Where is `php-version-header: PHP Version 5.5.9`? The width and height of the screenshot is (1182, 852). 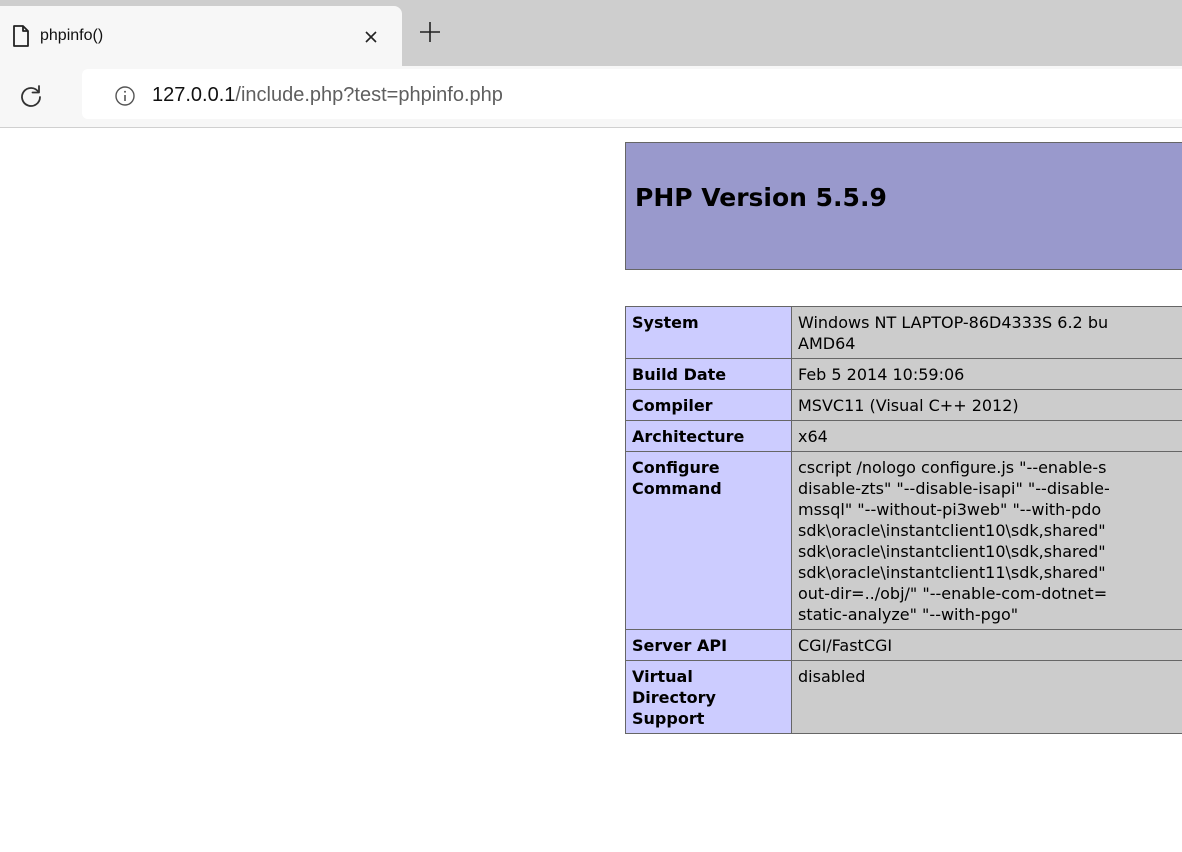 php-version-header: PHP Version 5.5.9 is located at coordinates (903, 206).